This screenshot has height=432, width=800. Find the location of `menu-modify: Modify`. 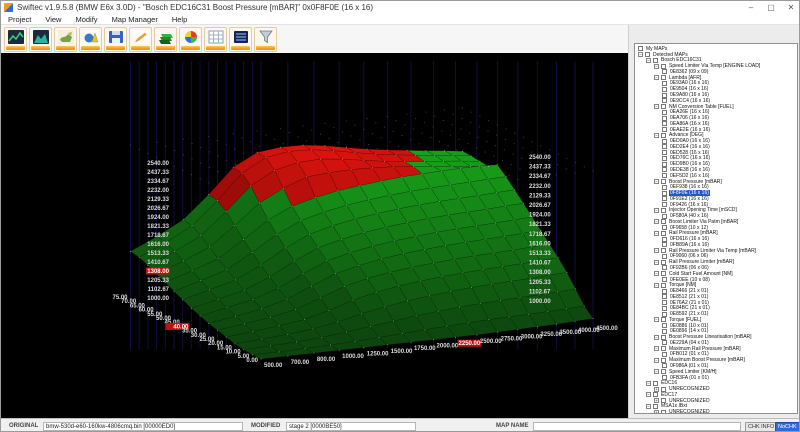

menu-modify: Modify is located at coordinates (86, 19).